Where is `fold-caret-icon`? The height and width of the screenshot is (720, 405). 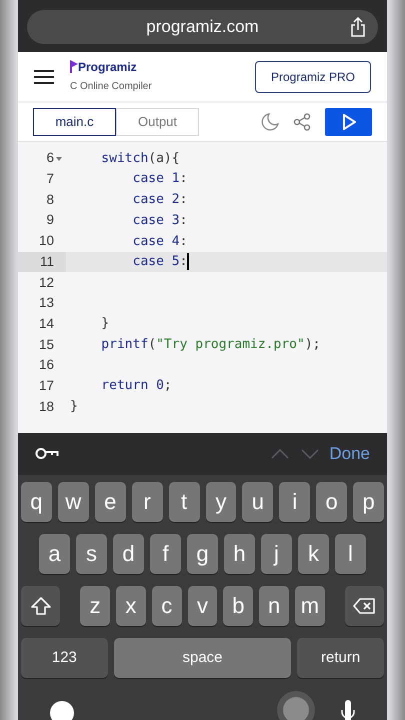 fold-caret-icon is located at coordinates (59, 158).